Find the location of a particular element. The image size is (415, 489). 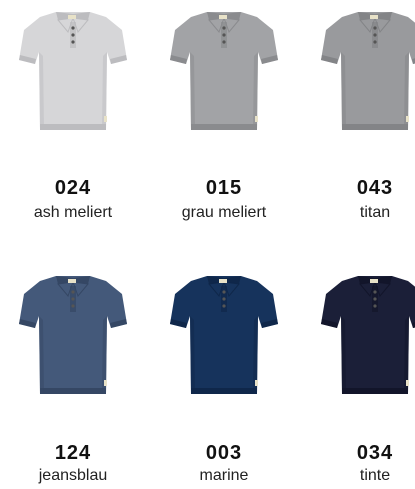

color-name: titan is located at coordinates (375, 212).